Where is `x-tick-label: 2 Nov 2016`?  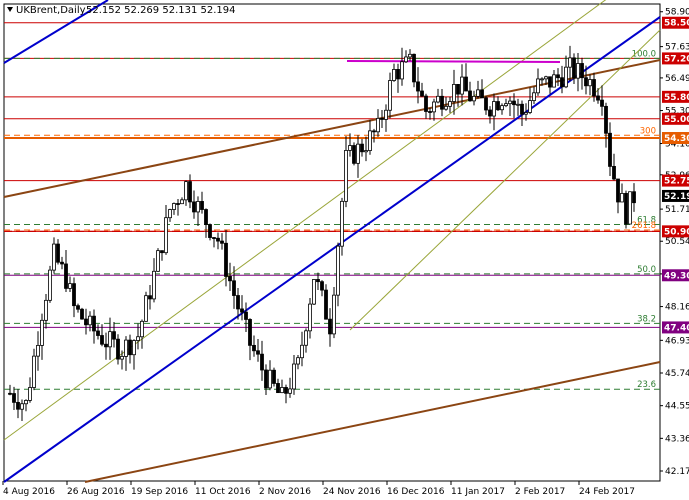 x-tick-label: 2 Nov 2016 is located at coordinates (285, 492).